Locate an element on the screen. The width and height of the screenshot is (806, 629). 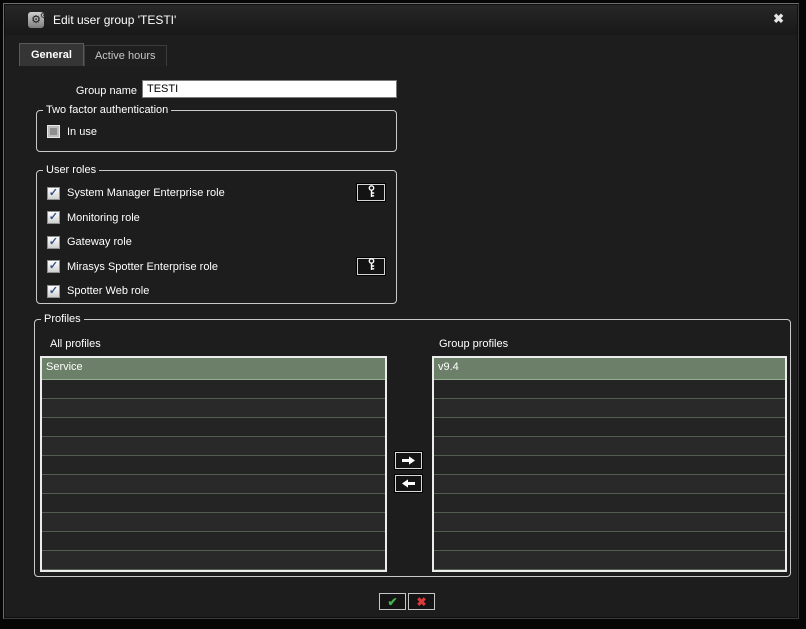
all-profiles-label: All profiles is located at coordinates (75, 344).